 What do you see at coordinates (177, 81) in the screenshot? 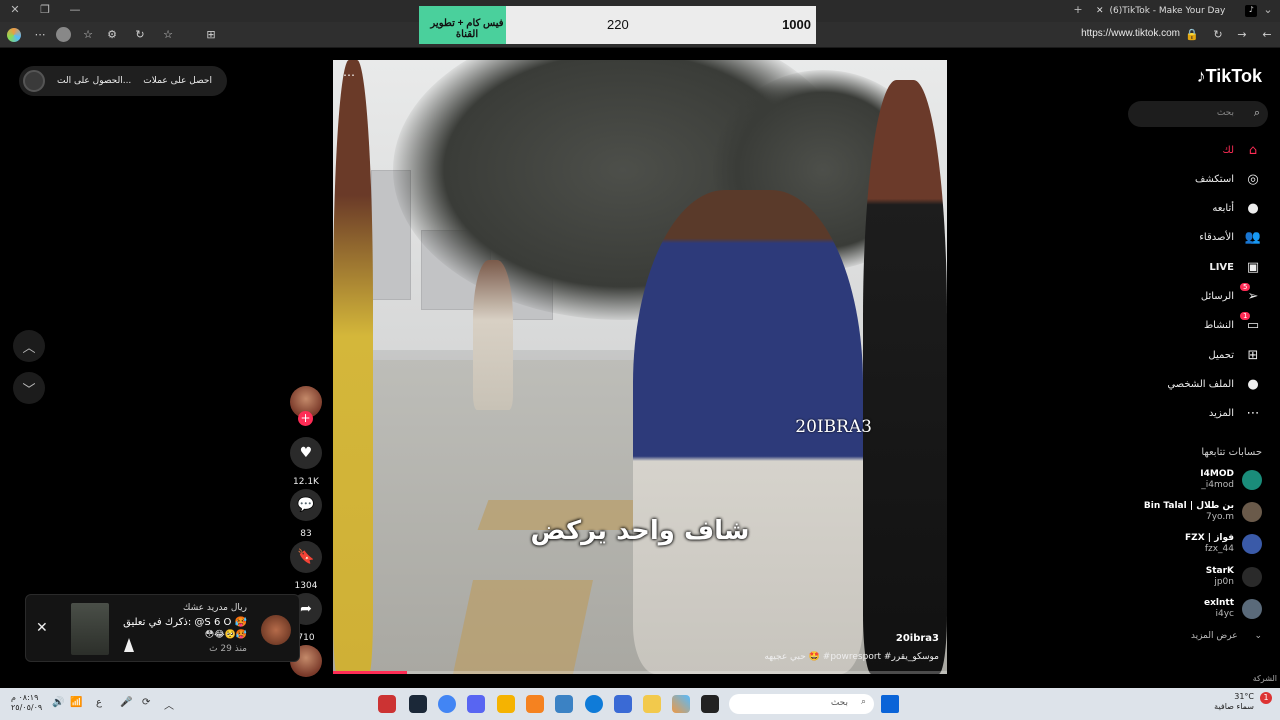
I see `get-coins-link: احصل على عملات` at bounding box center [177, 81].